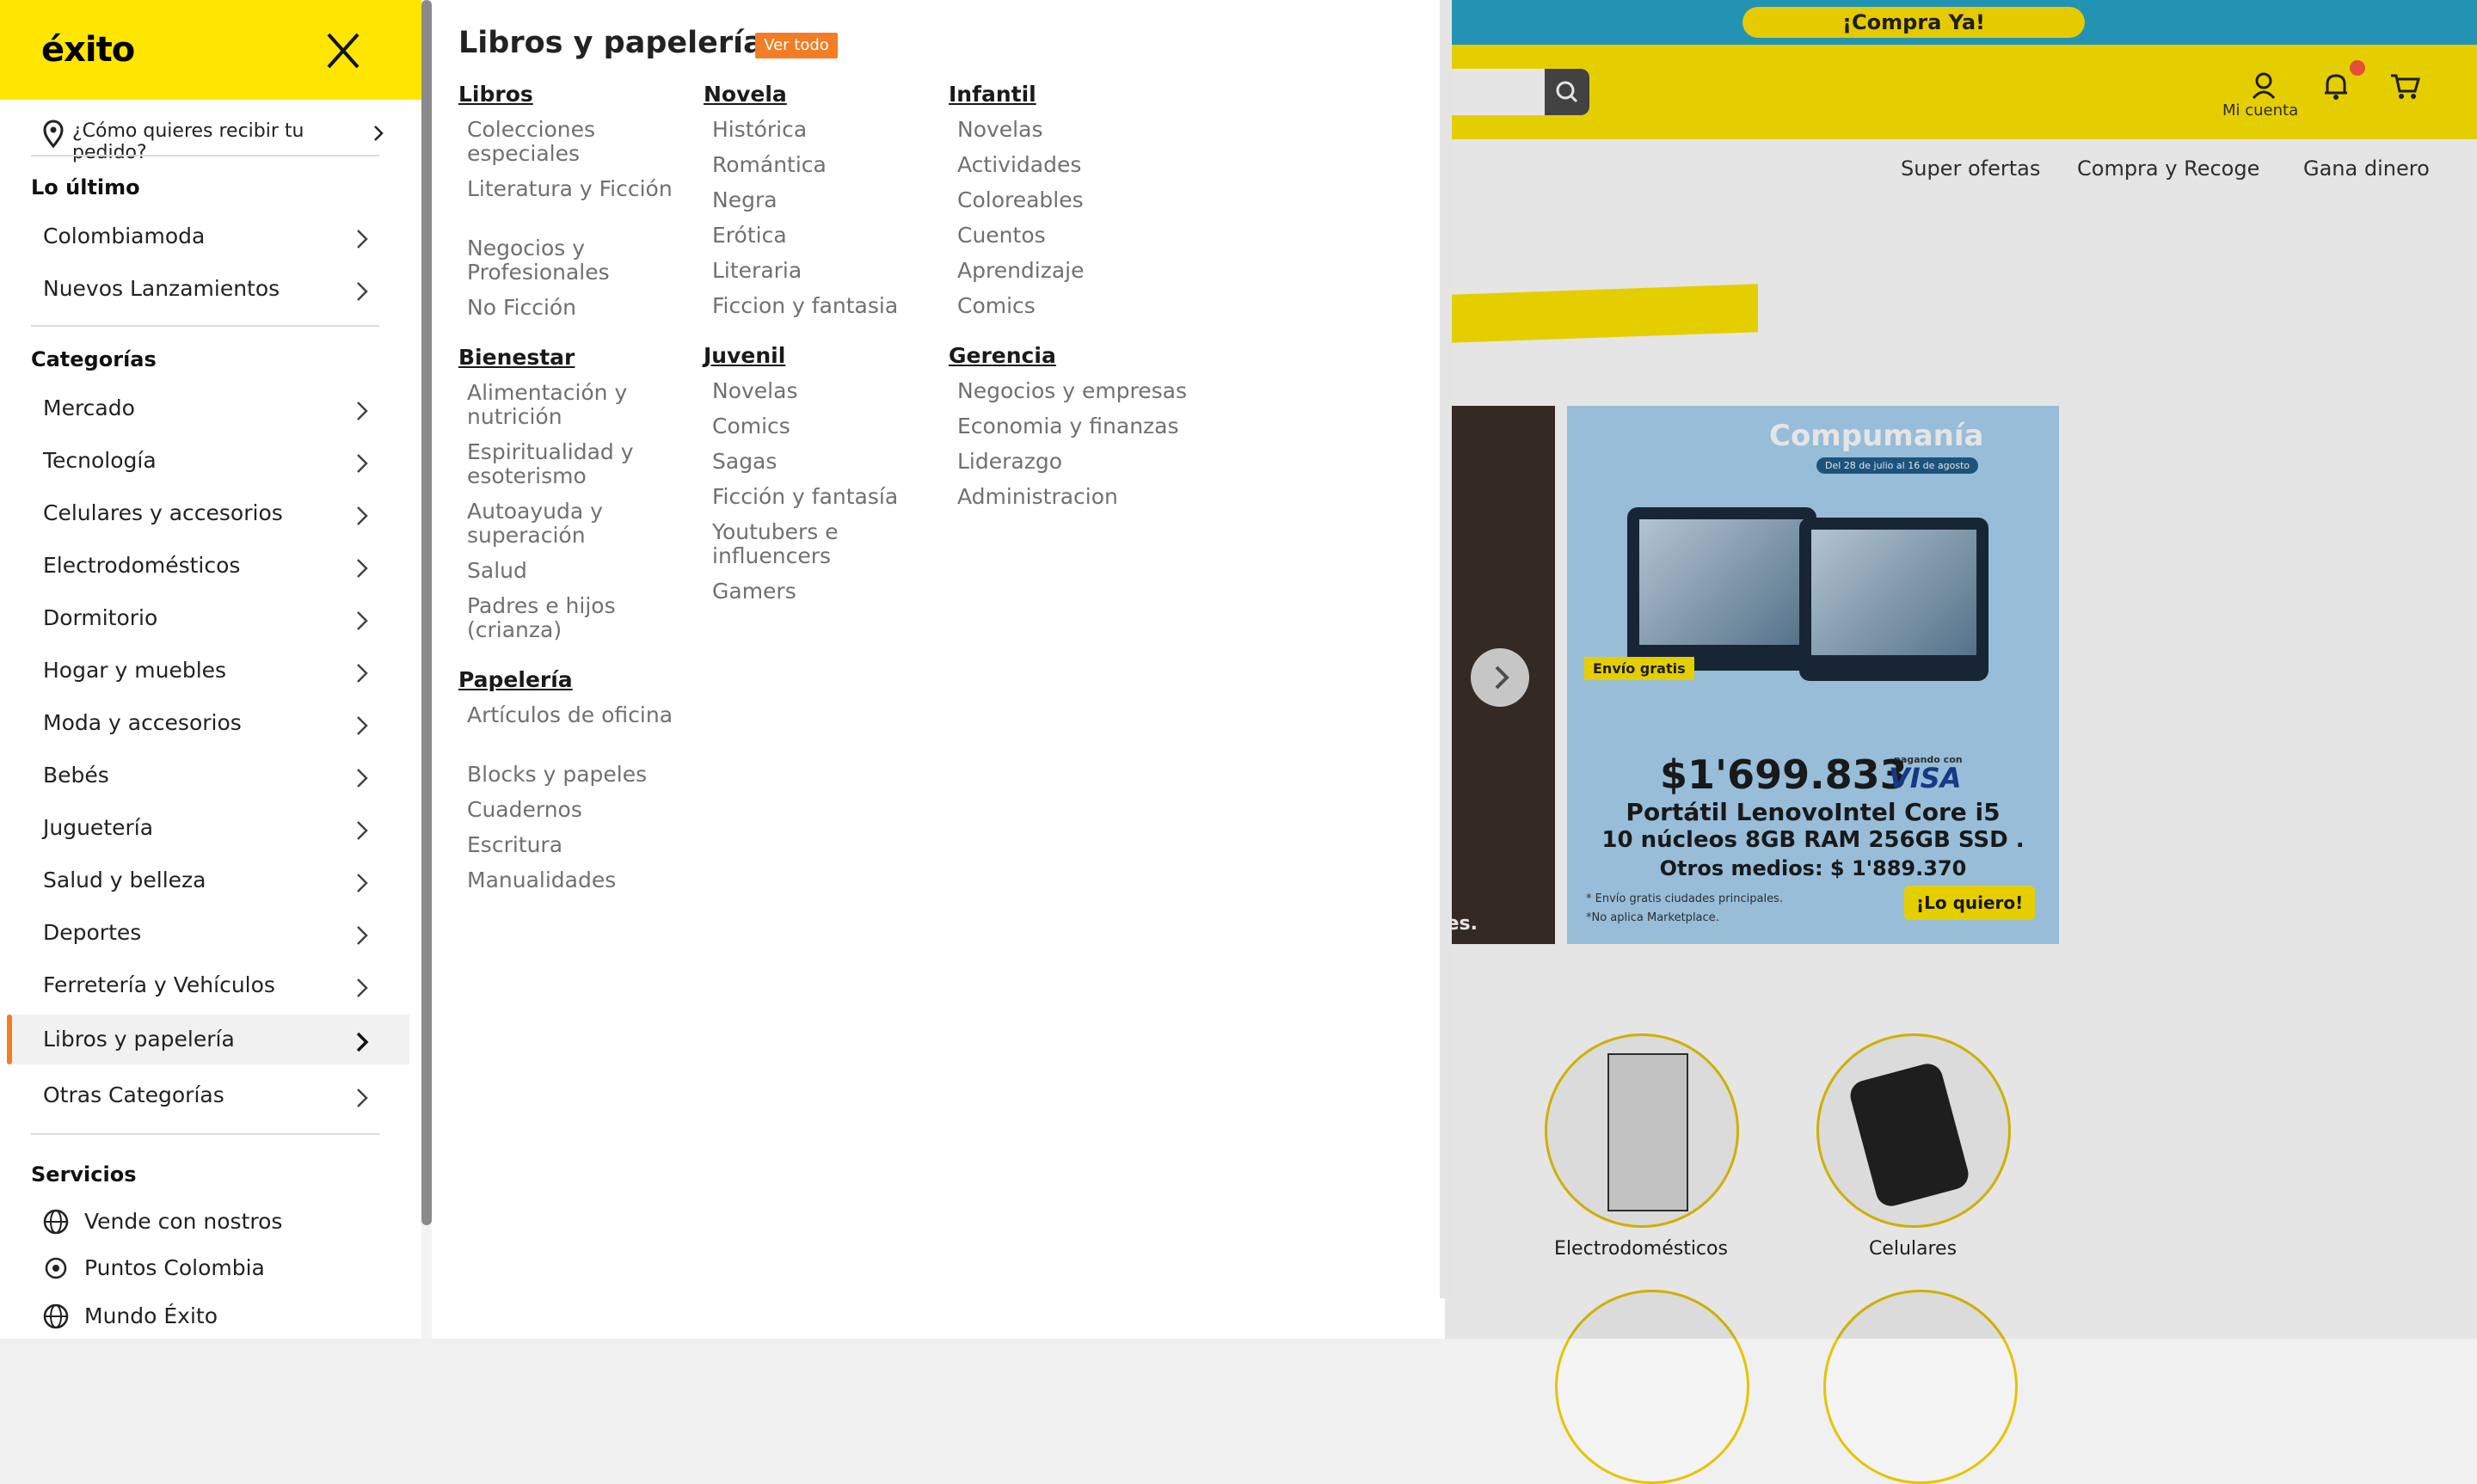  I want to click on subcategory-heading-bienestar: Bienestar, so click(517, 357).